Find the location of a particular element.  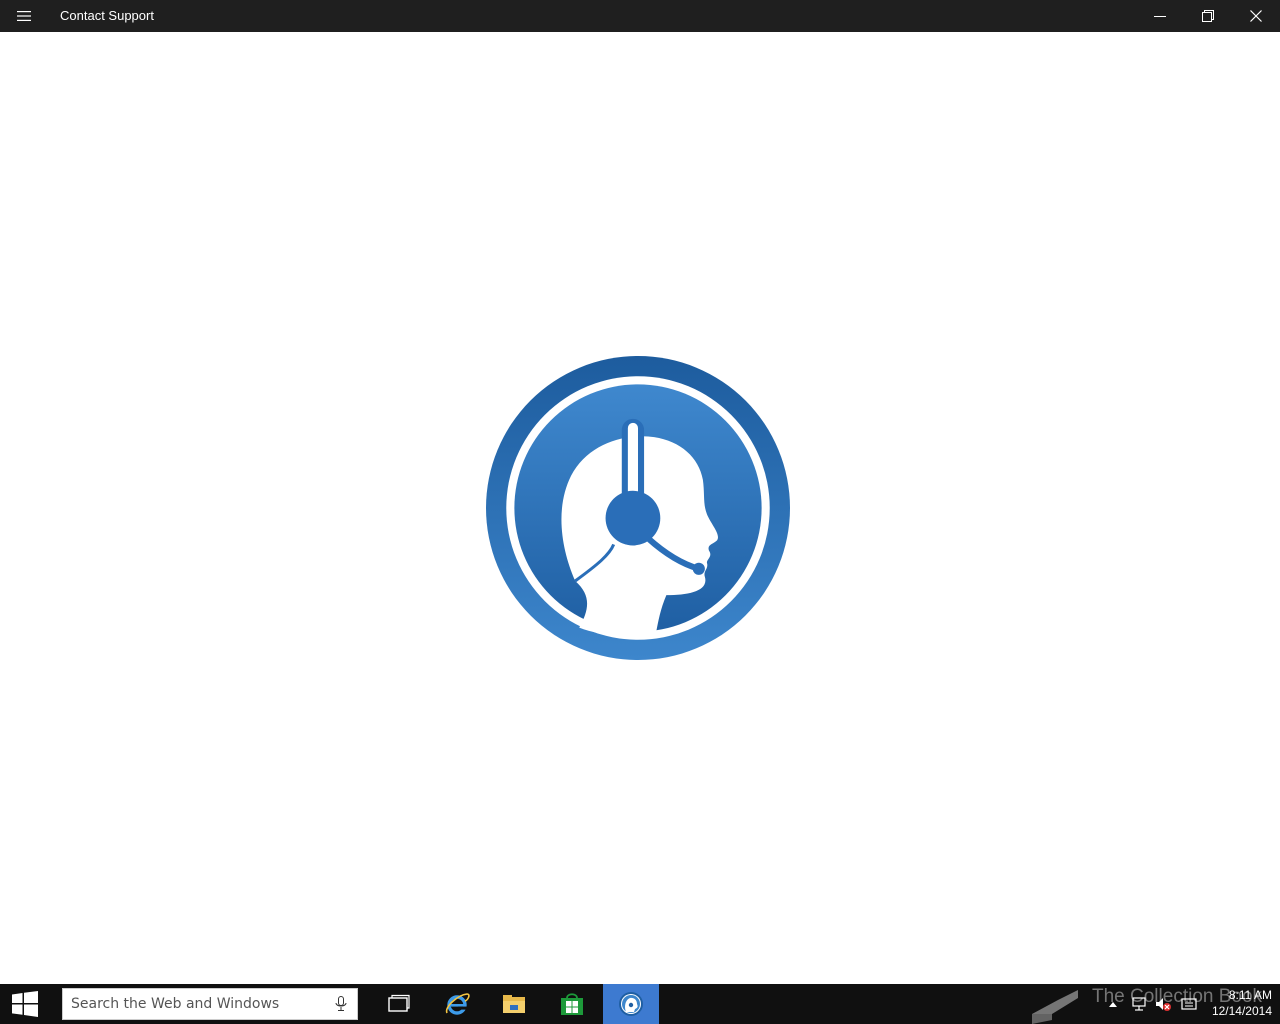

file-explorer-button is located at coordinates (514, 1004).